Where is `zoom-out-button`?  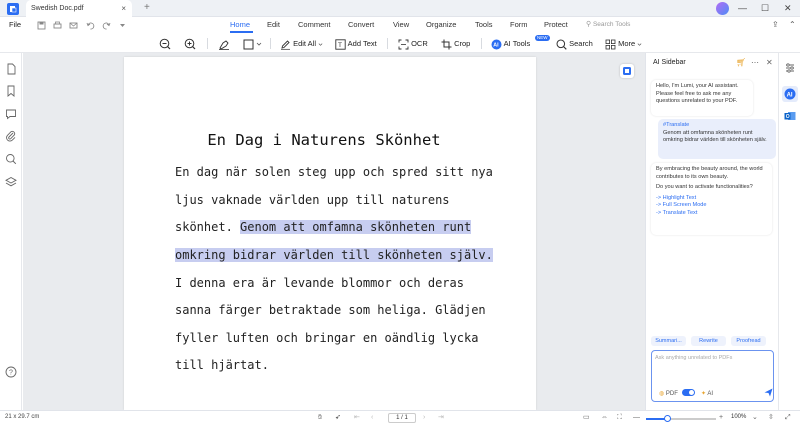
zoom-out-button is located at coordinates (165, 43).